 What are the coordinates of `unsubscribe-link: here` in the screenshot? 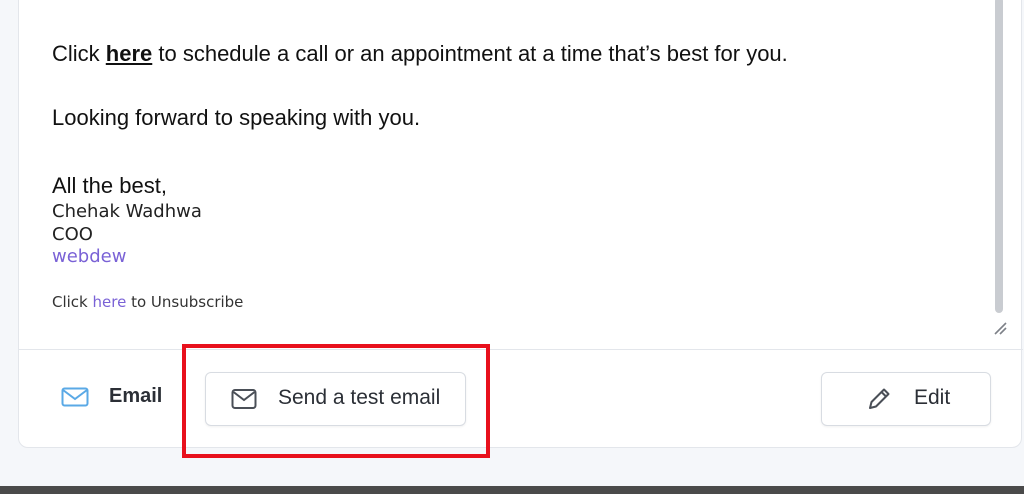 It's located at (110, 302).